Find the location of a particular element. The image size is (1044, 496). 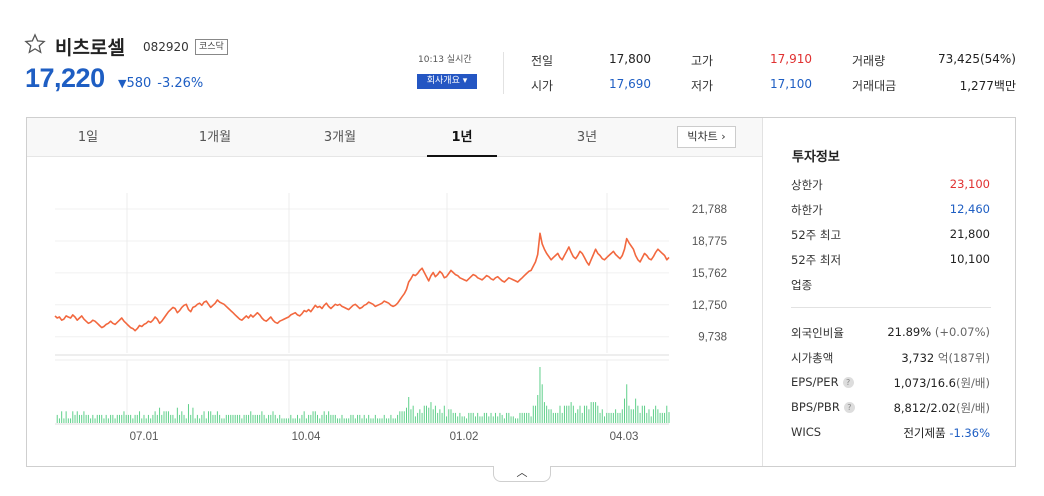

eps-per-label: EPS/PER? is located at coordinates (822, 382).